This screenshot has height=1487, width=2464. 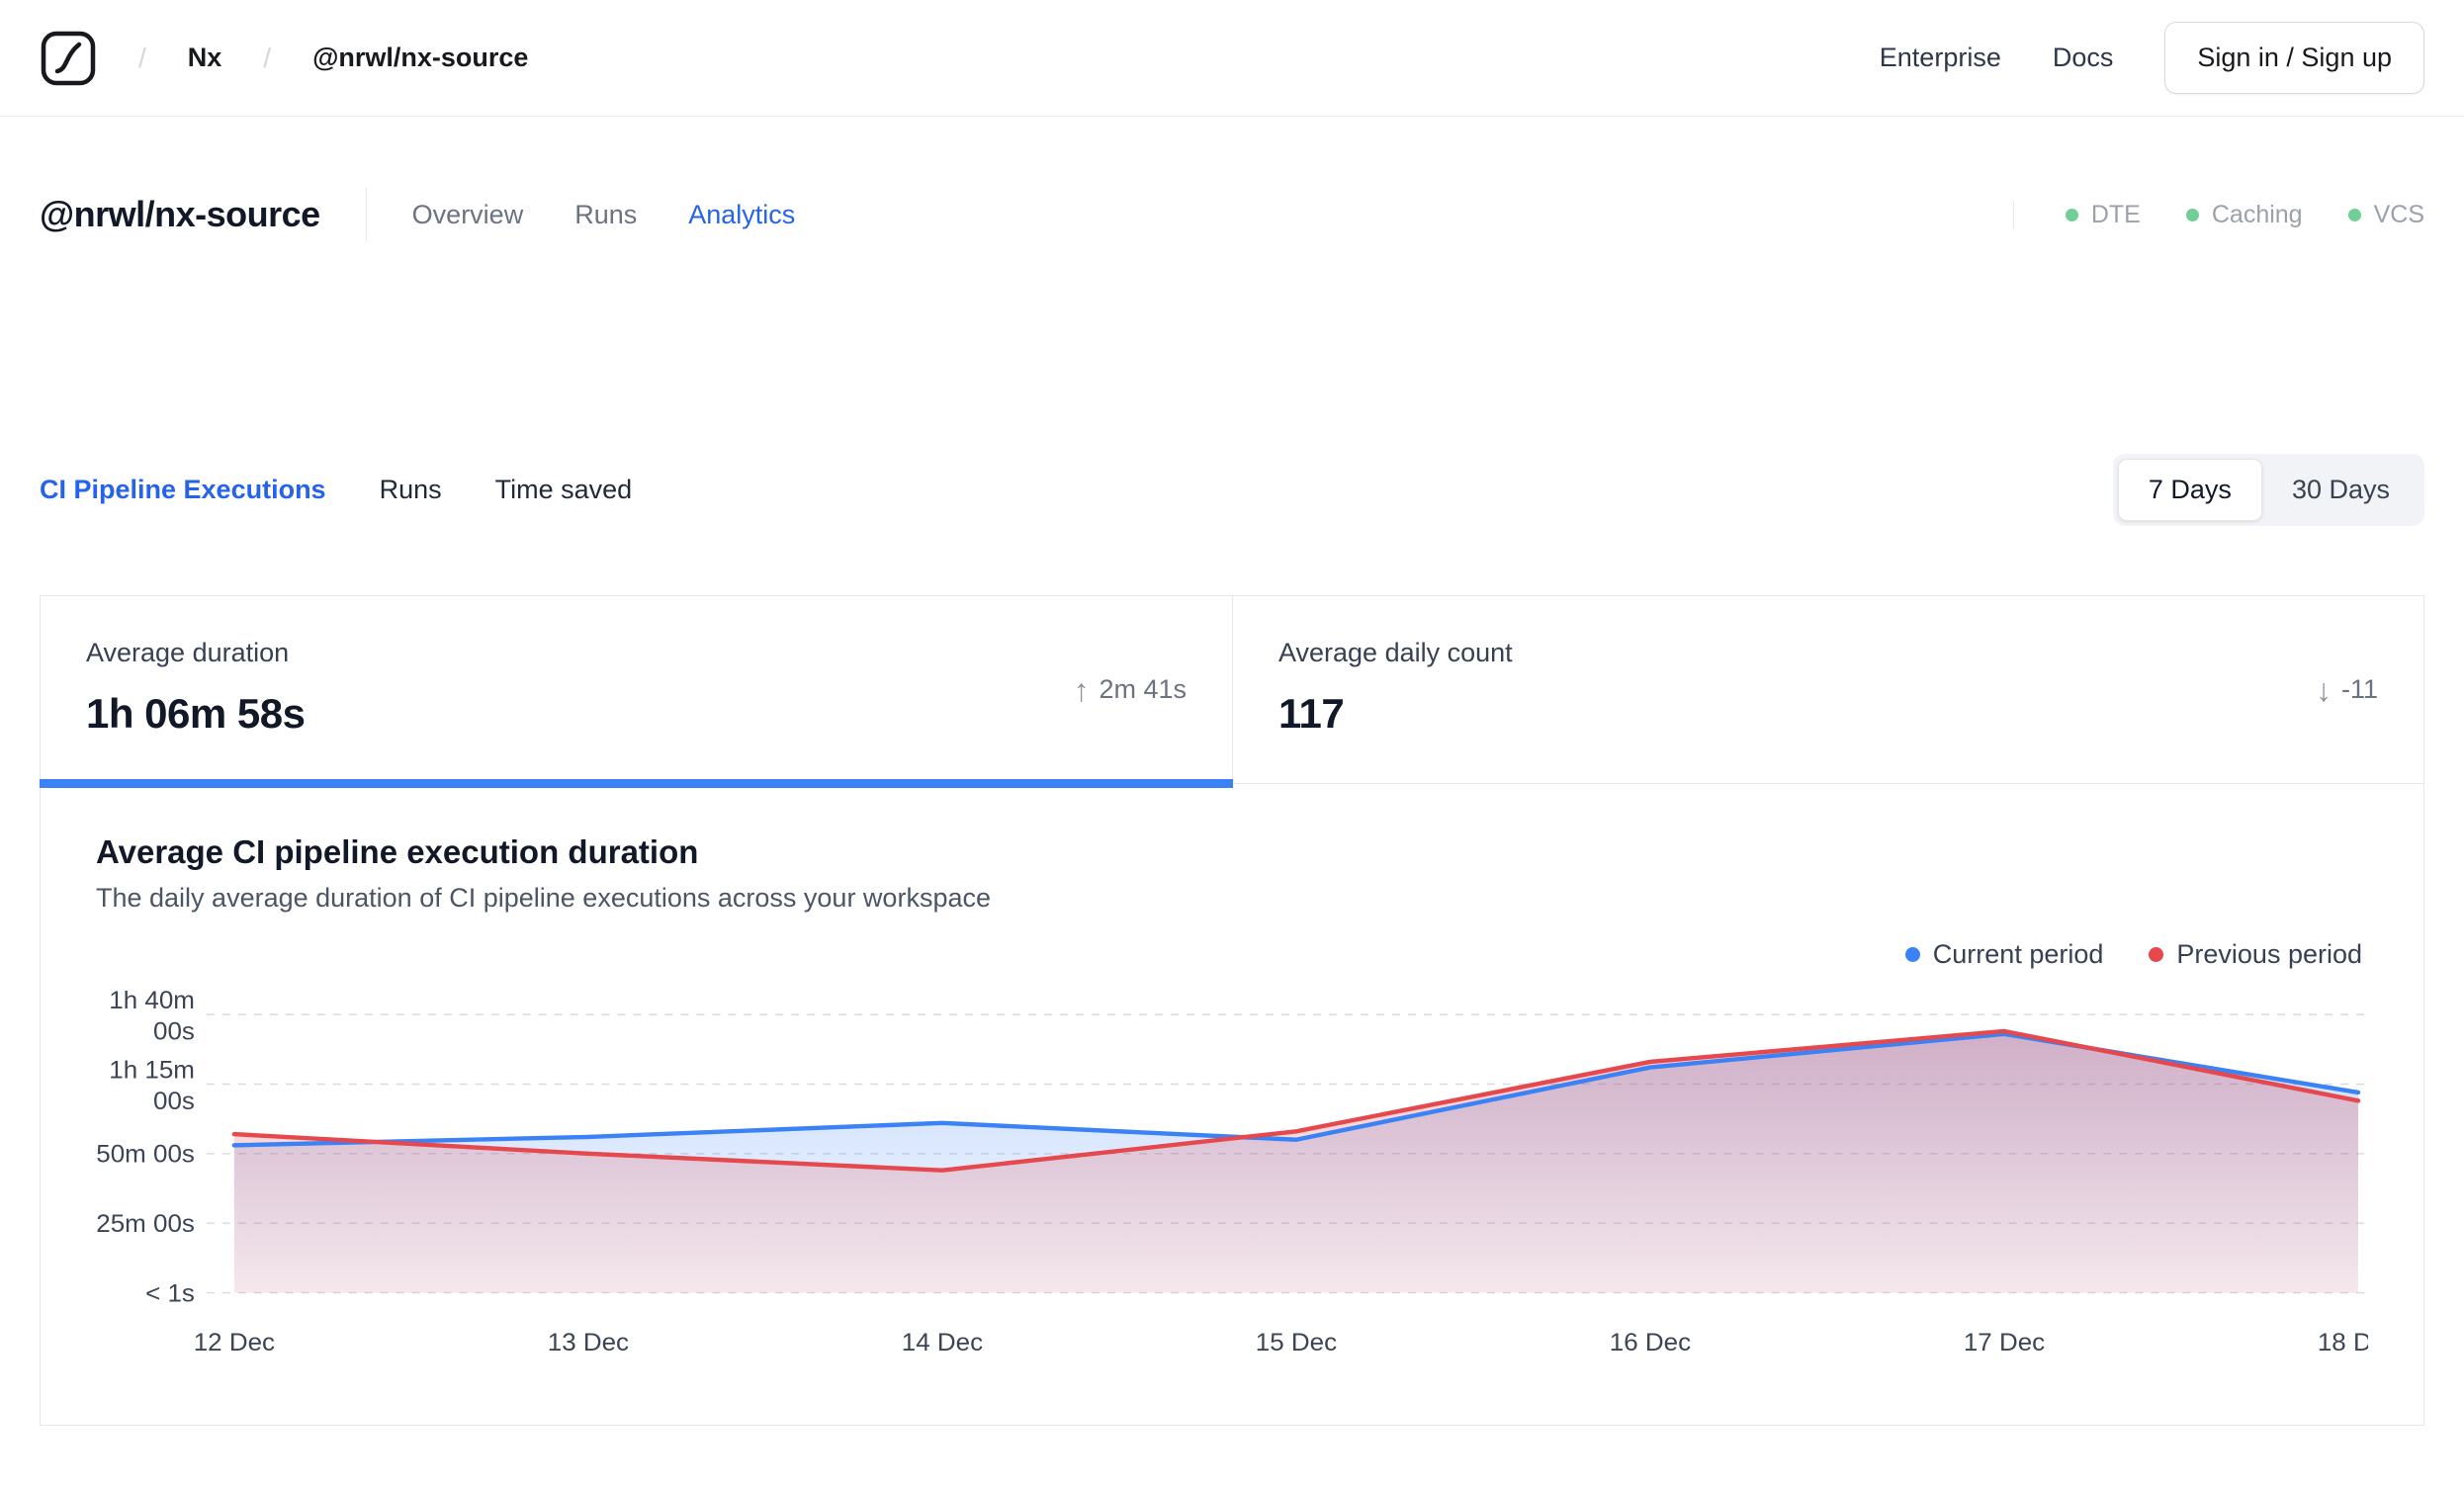 I want to click on header-divider, so click(x=366, y=215).